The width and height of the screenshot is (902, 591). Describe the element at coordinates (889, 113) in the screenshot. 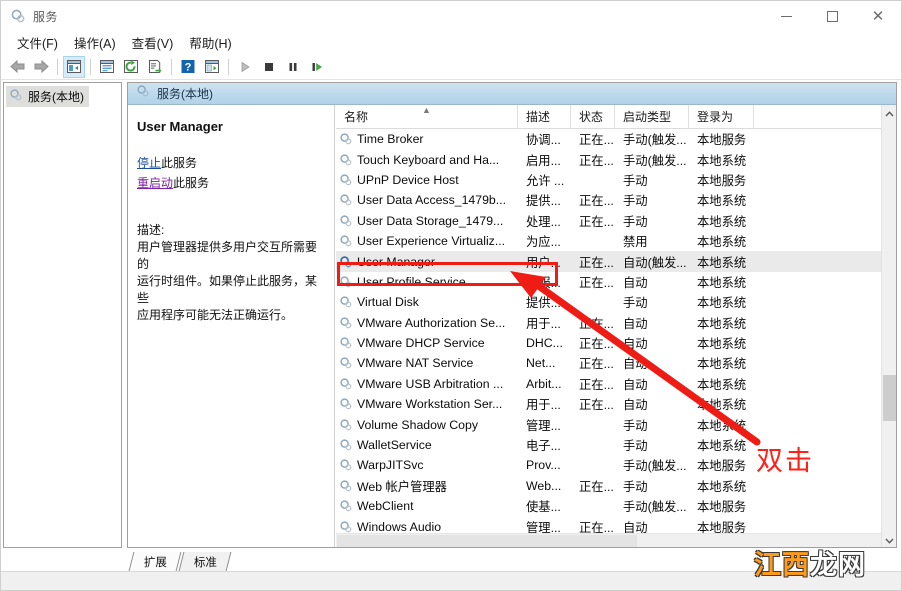

I see `scroll-up-button` at that location.